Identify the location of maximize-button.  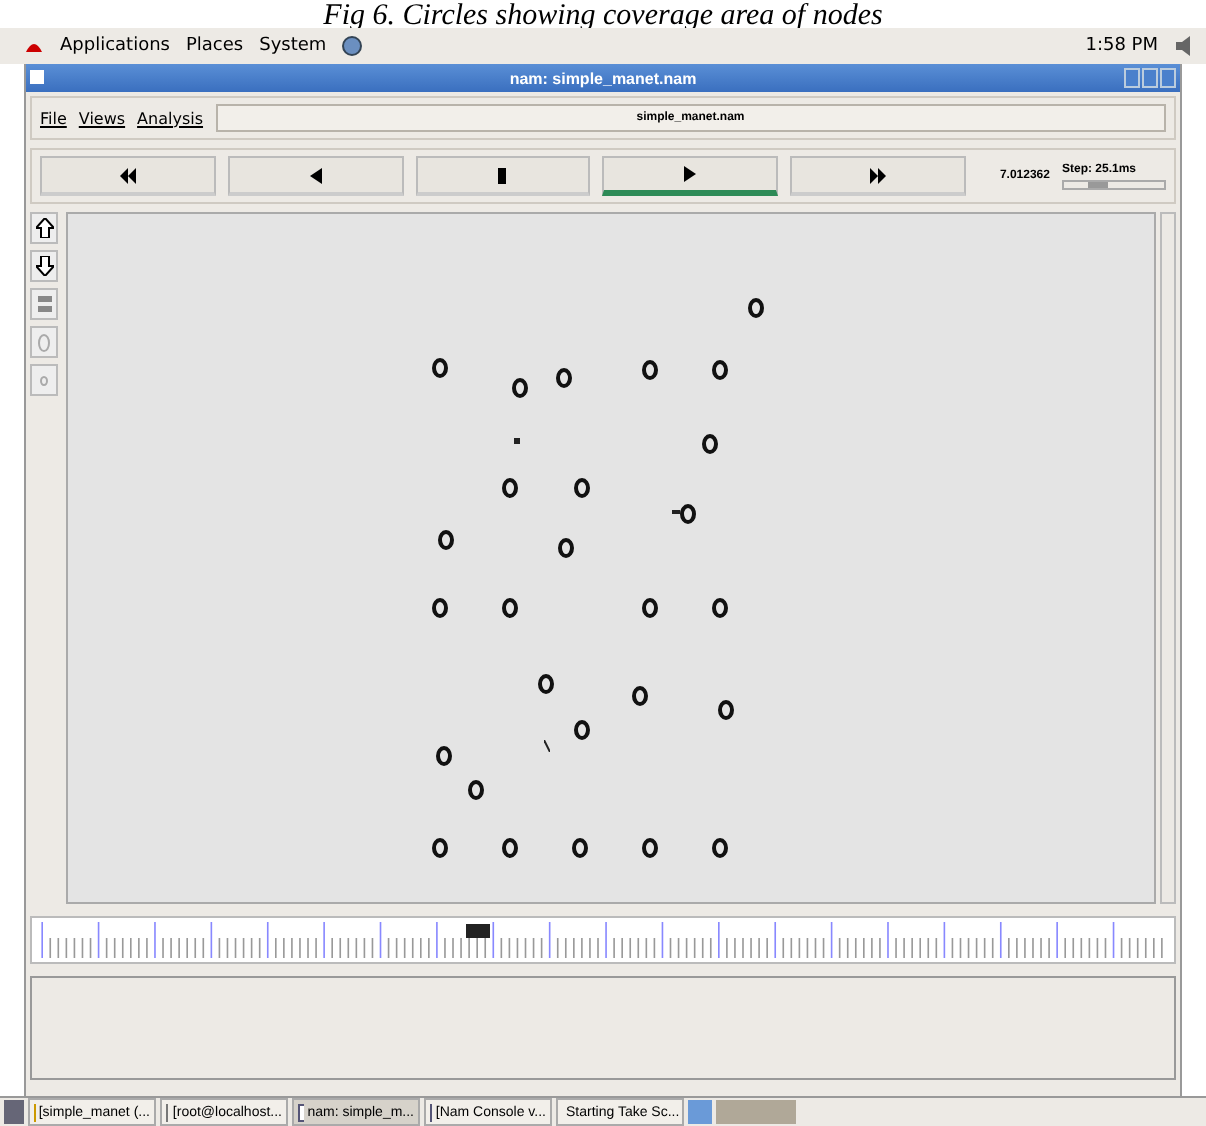
(1150, 78).